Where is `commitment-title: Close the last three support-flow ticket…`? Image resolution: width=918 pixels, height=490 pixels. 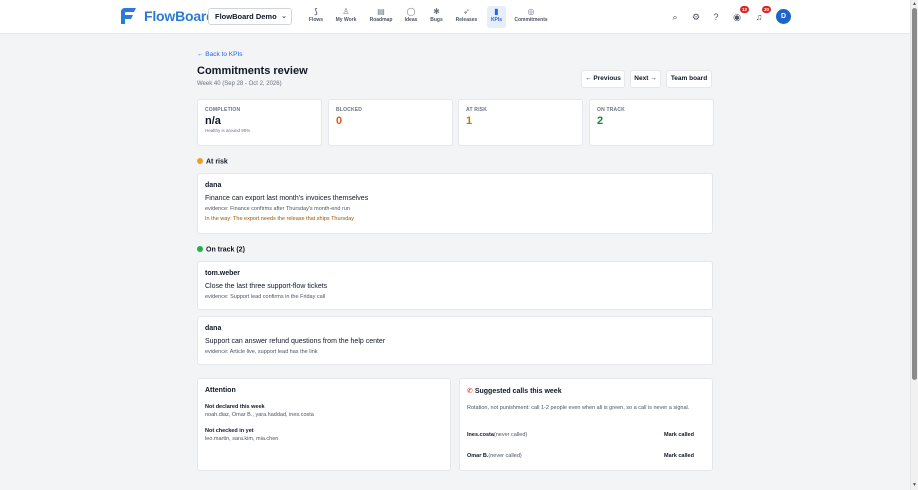 commitment-title: Close the last three support-flow ticket… is located at coordinates (266, 286).